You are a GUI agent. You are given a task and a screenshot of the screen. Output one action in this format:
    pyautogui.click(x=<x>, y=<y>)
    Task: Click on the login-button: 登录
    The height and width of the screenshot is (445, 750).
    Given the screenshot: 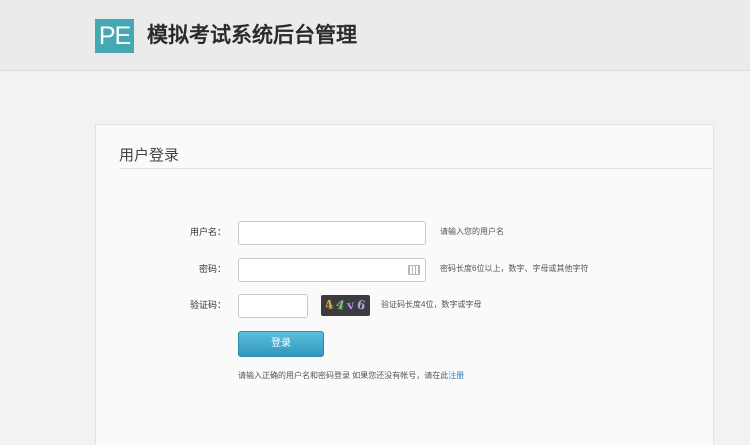 What is the action you would take?
    pyautogui.click(x=281, y=344)
    